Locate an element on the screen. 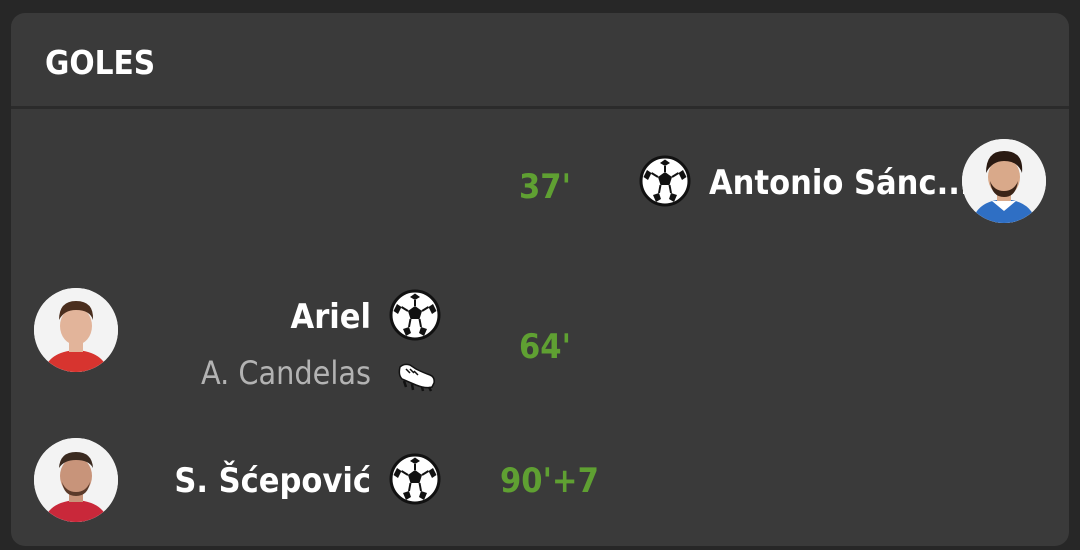 The image size is (1080, 550). assist-name: A. Candelas is located at coordinates (286, 373).